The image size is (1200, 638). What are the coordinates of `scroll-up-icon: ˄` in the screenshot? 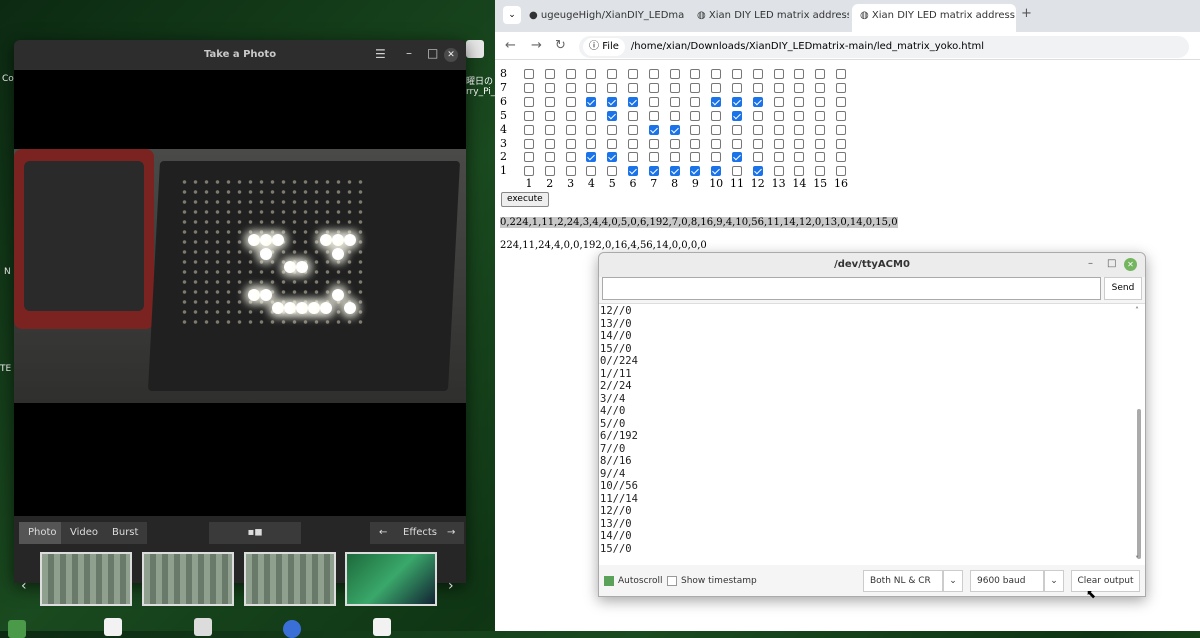 It's located at (1137, 310).